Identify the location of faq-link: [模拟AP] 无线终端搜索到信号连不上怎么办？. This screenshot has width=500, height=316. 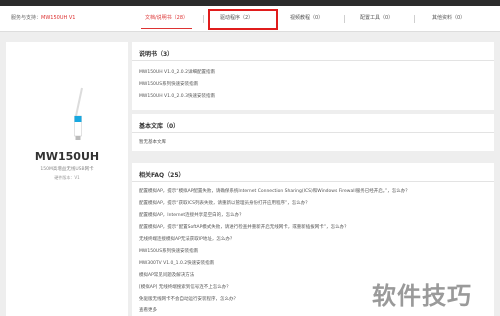
(185, 287).